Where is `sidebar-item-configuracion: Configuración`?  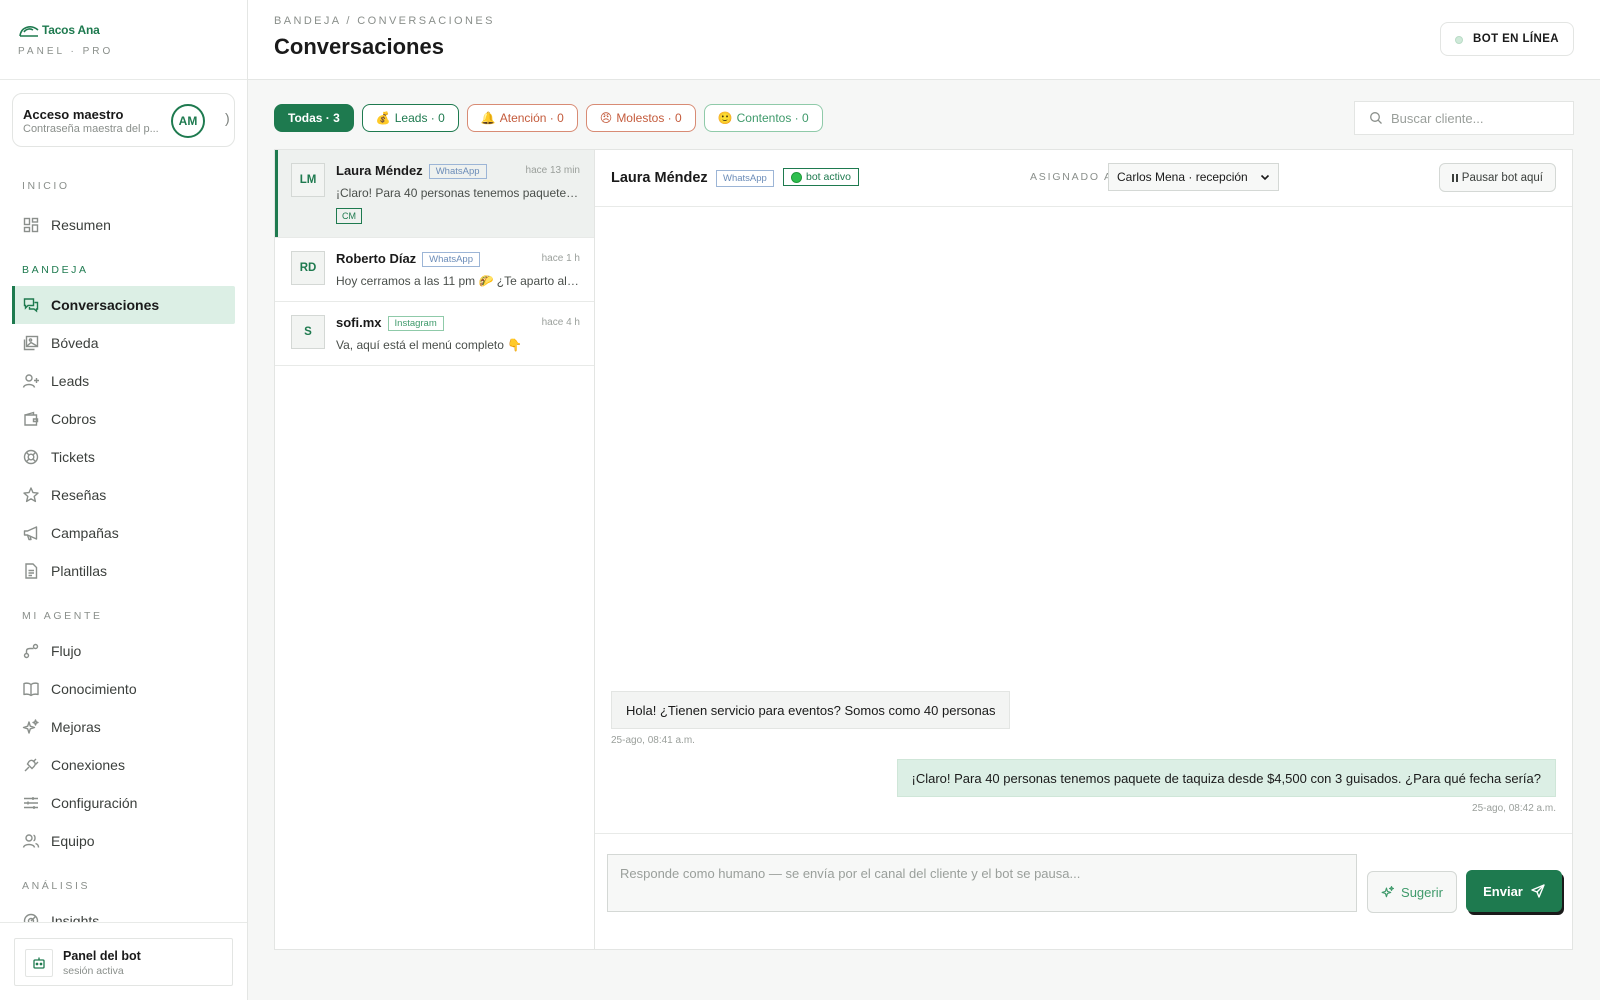
sidebar-item-configuracion: Configuración is located at coordinates (123, 803).